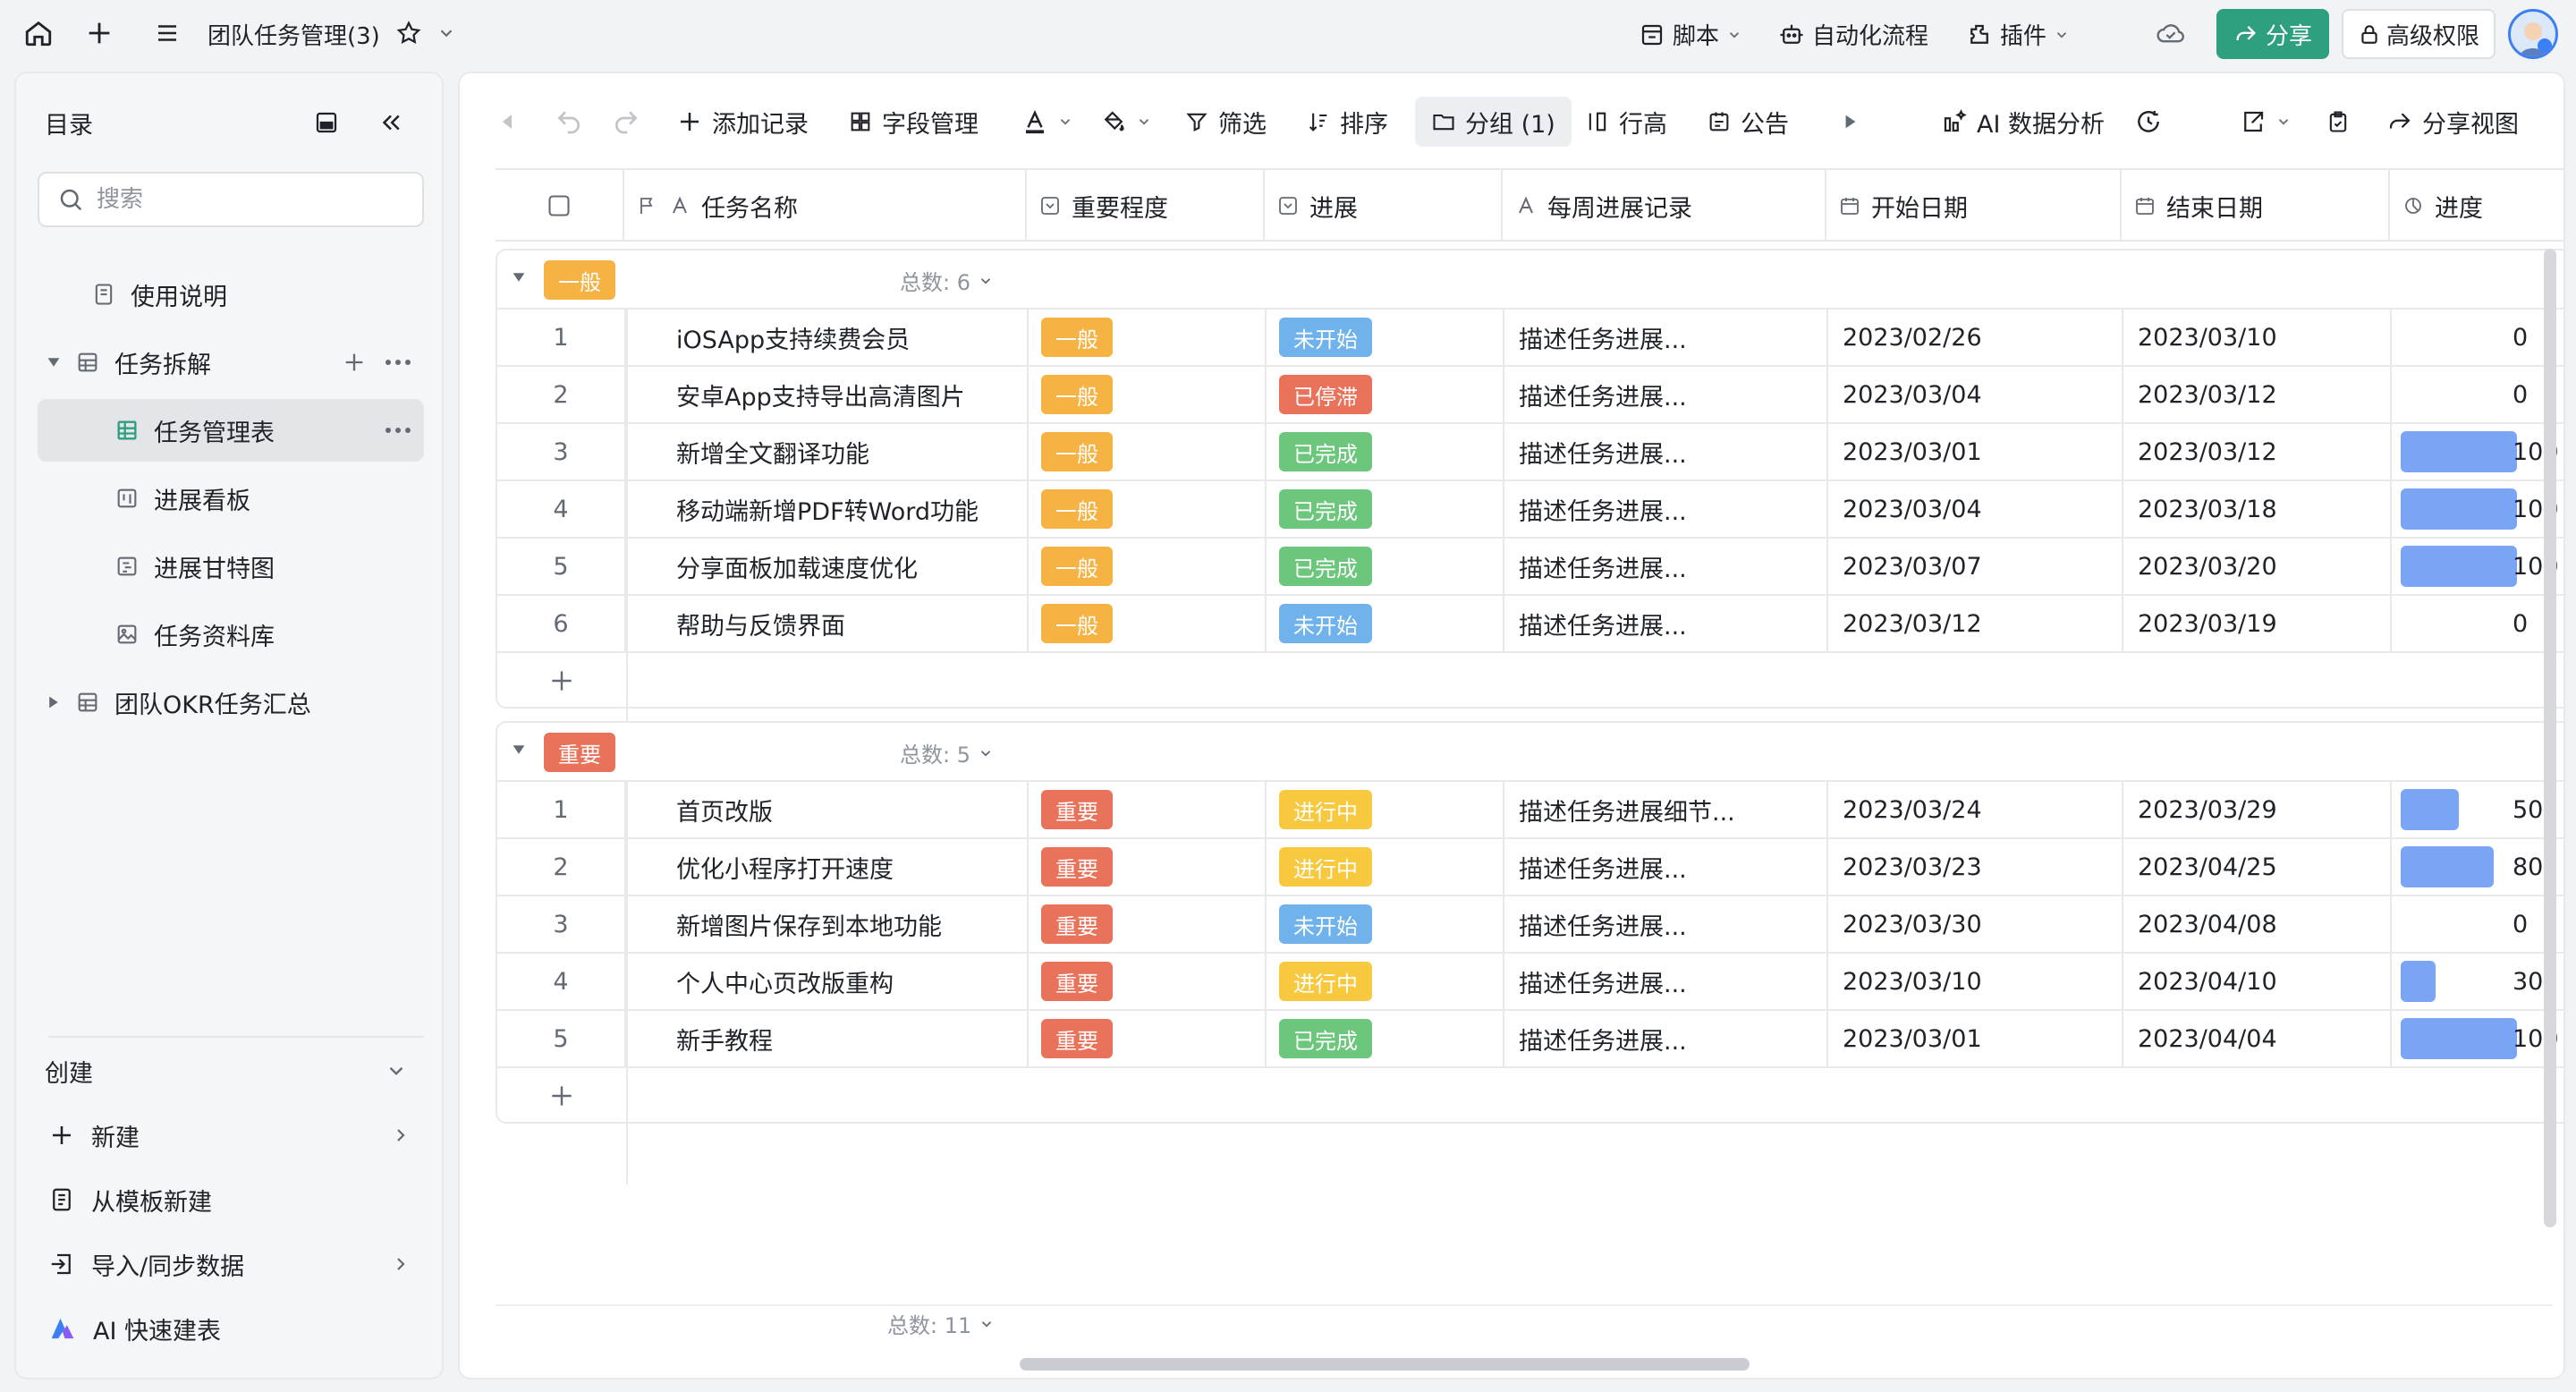 This screenshot has width=2576, height=1392. Describe the element at coordinates (390, 122) in the screenshot. I see `collapse-icon` at that location.